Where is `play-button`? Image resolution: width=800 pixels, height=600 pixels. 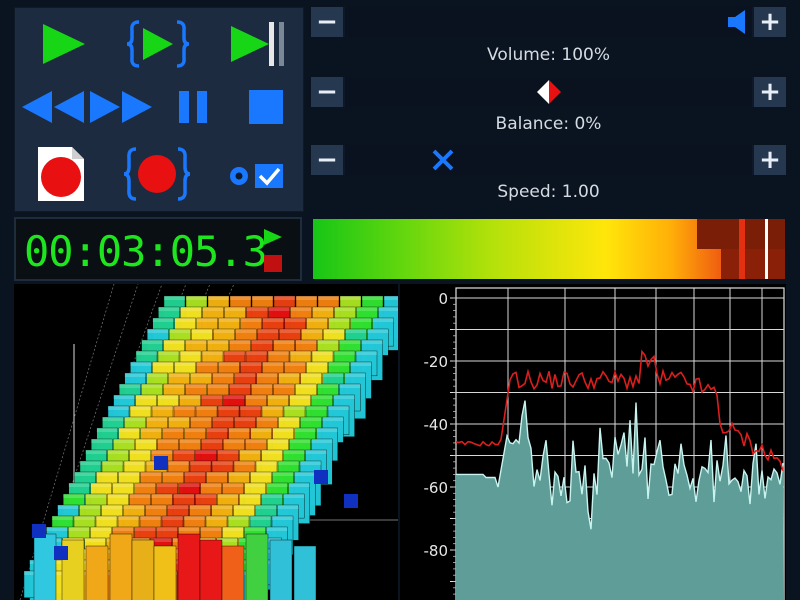
play-button is located at coordinates (63, 44).